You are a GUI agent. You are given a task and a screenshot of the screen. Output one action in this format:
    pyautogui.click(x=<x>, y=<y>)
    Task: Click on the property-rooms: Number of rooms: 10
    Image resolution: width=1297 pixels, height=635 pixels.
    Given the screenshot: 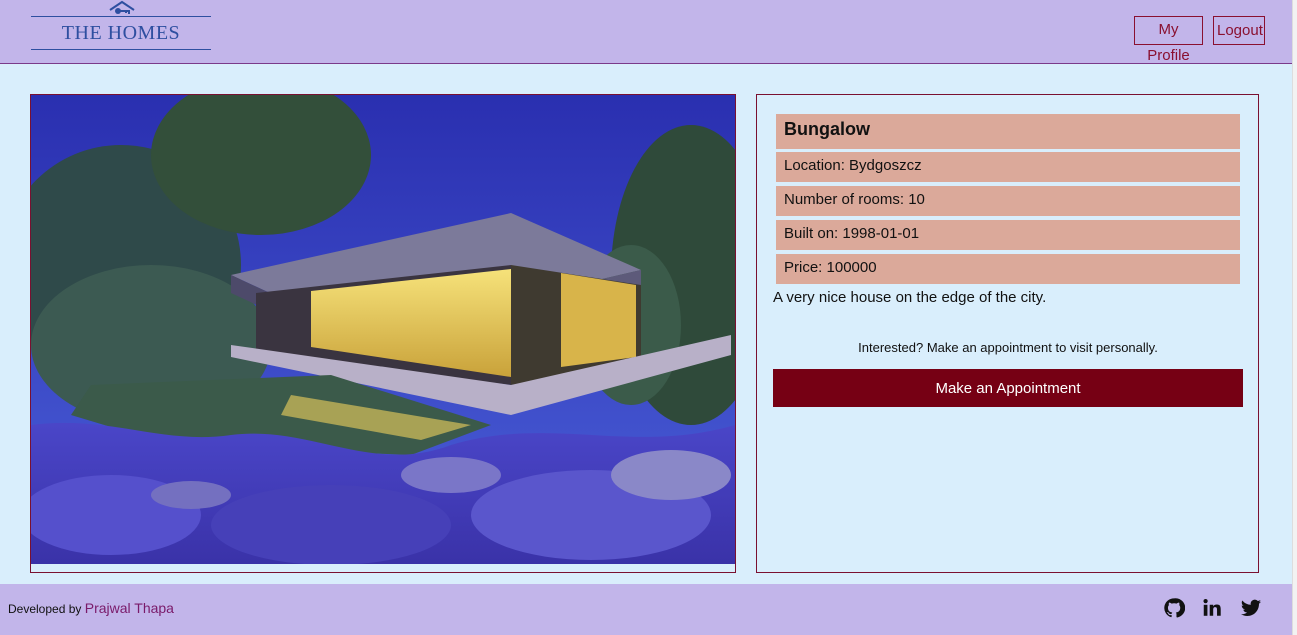 What is the action you would take?
    pyautogui.click(x=1008, y=201)
    